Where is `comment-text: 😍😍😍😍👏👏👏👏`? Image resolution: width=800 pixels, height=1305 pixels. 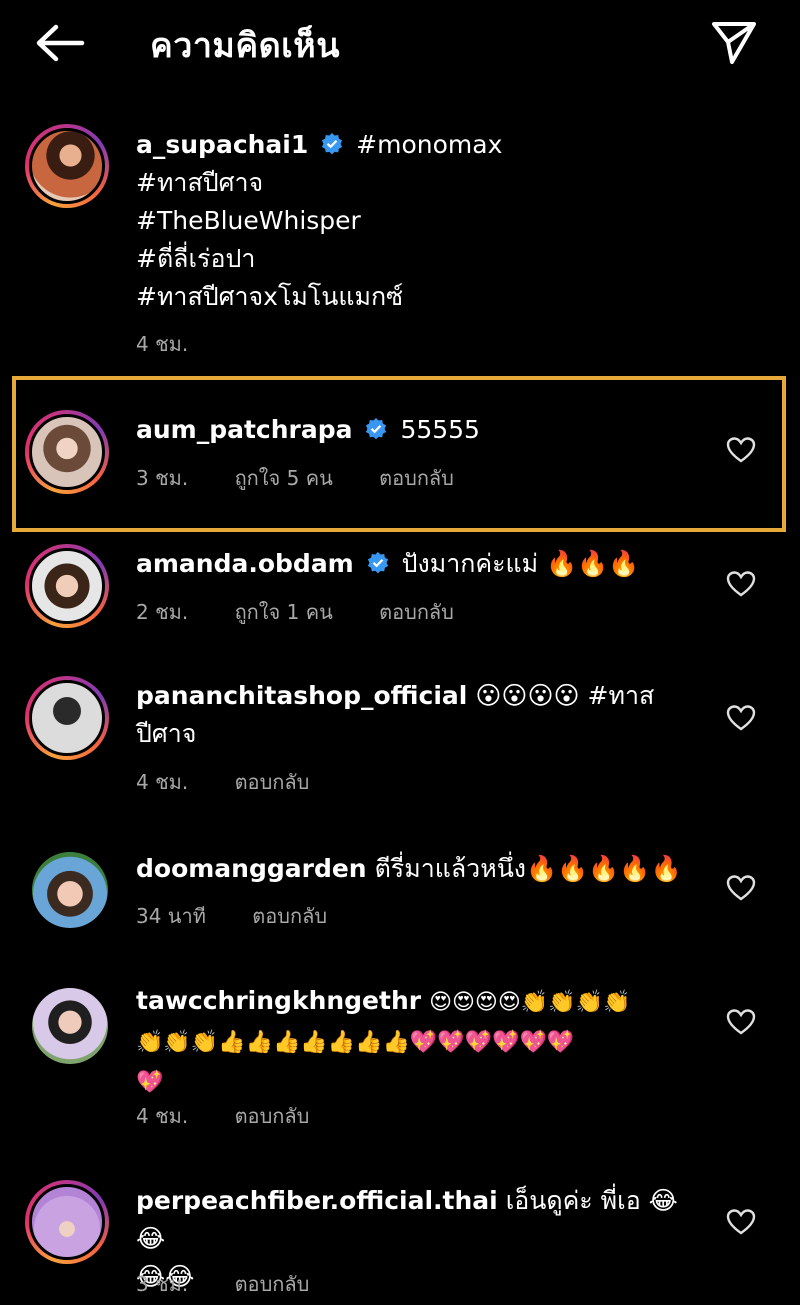
comment-text: 😍😍😍😍👏👏👏👏 is located at coordinates (530, 1002).